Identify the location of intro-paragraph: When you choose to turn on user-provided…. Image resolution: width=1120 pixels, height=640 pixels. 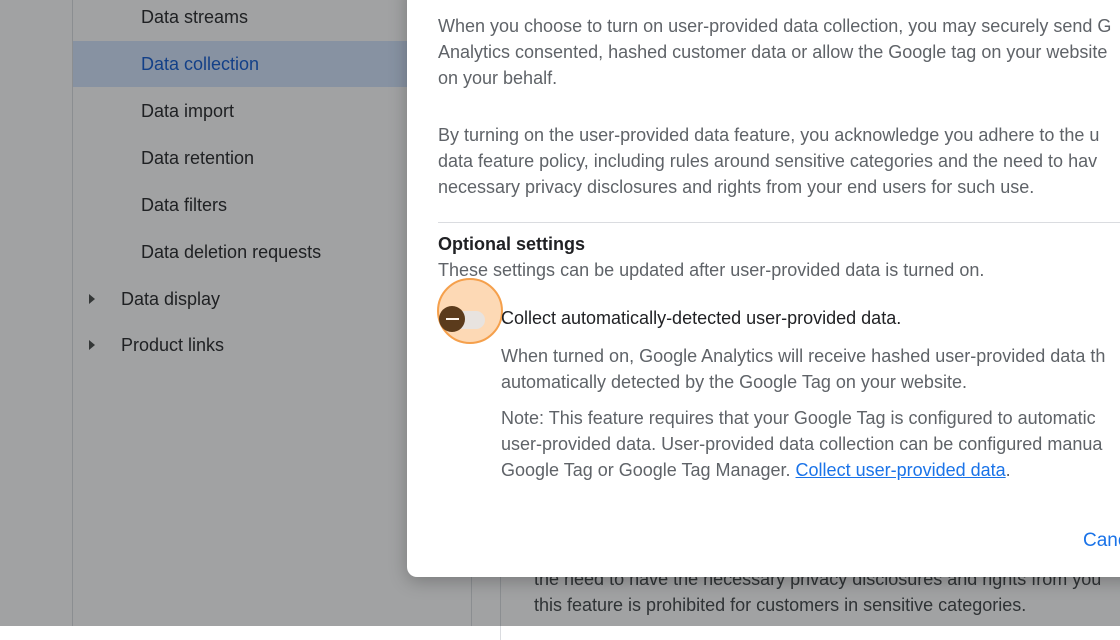
(775, 52).